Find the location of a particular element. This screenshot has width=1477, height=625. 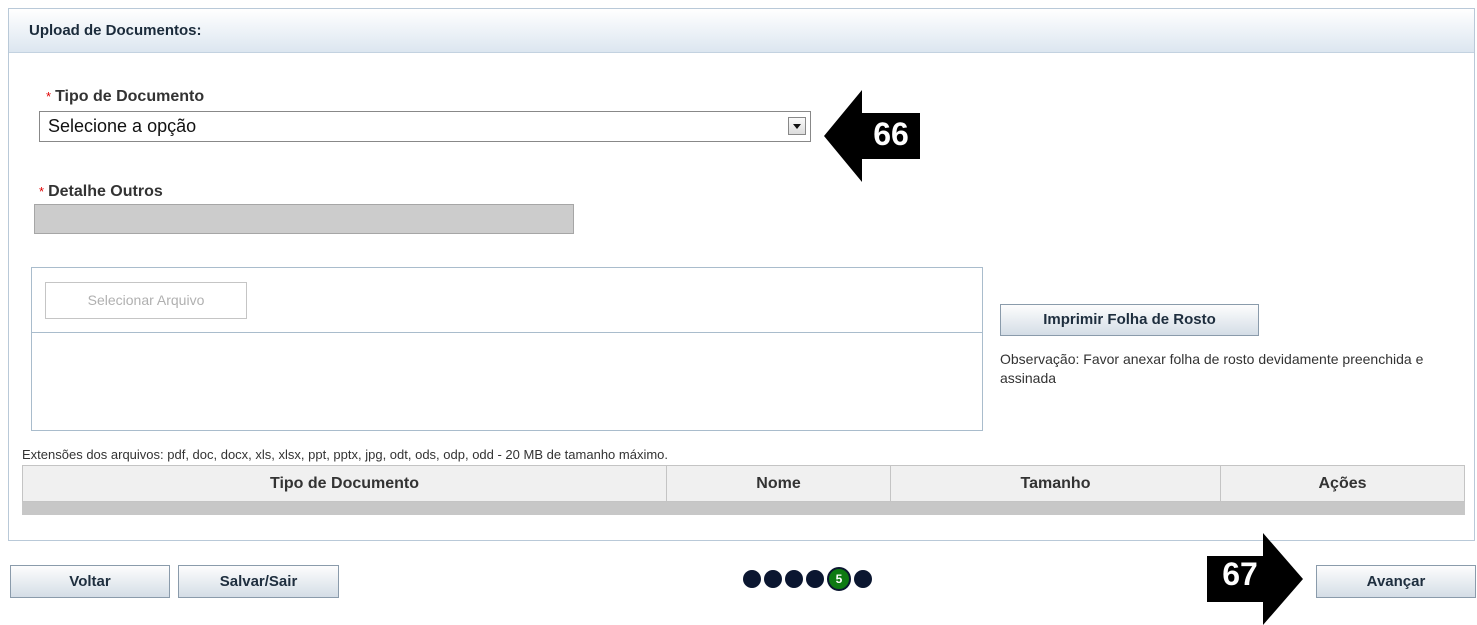

column-header-acoes: Ações is located at coordinates (1342, 483).